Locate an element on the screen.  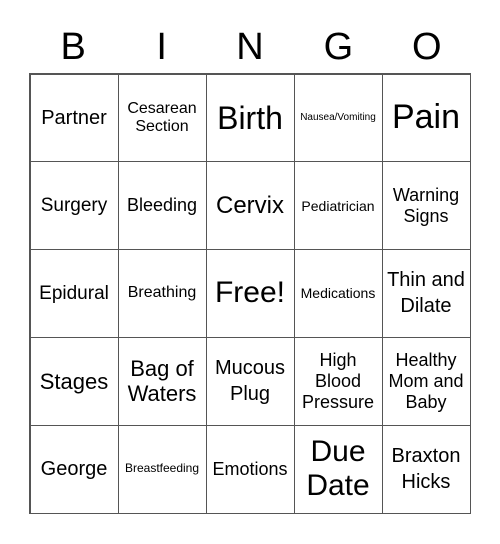
header-letter-b: B is located at coordinates (73, 47).